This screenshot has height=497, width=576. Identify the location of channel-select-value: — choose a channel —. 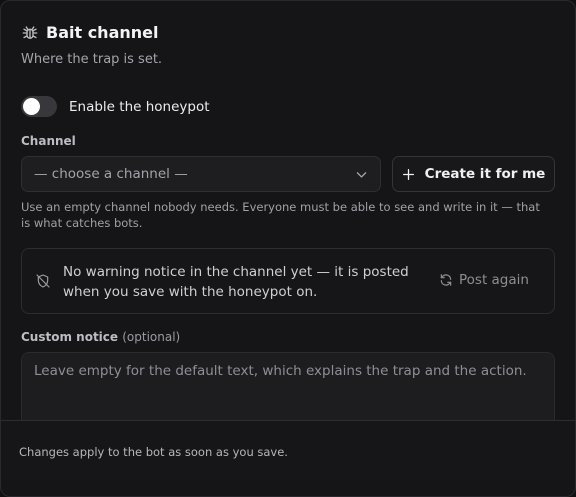
(111, 174).